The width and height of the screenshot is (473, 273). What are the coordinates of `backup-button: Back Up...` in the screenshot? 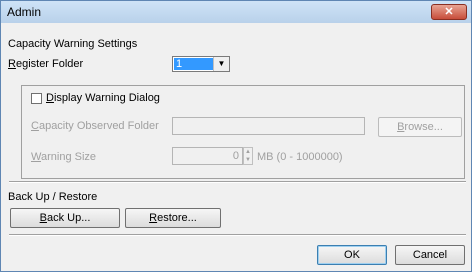 It's located at (65, 218).